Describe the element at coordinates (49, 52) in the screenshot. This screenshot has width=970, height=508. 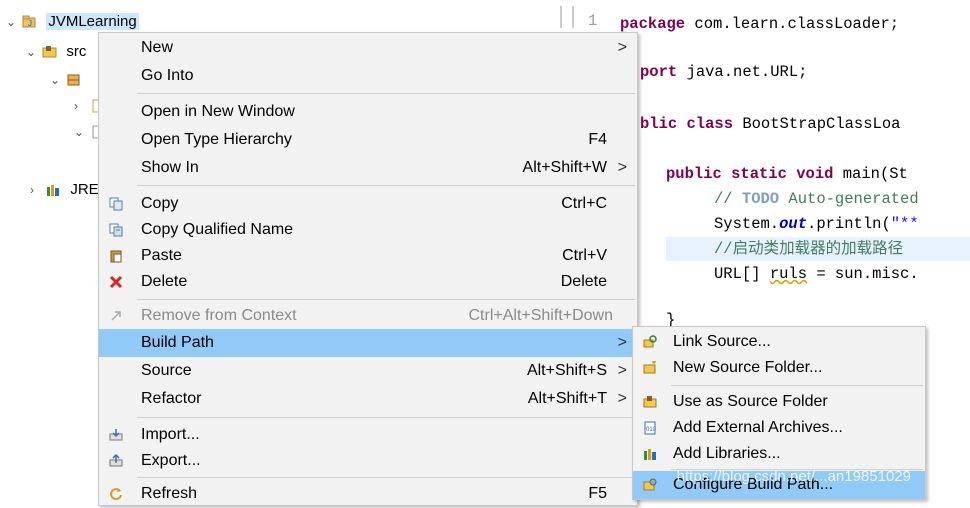
I see `source-folder-icon` at that location.